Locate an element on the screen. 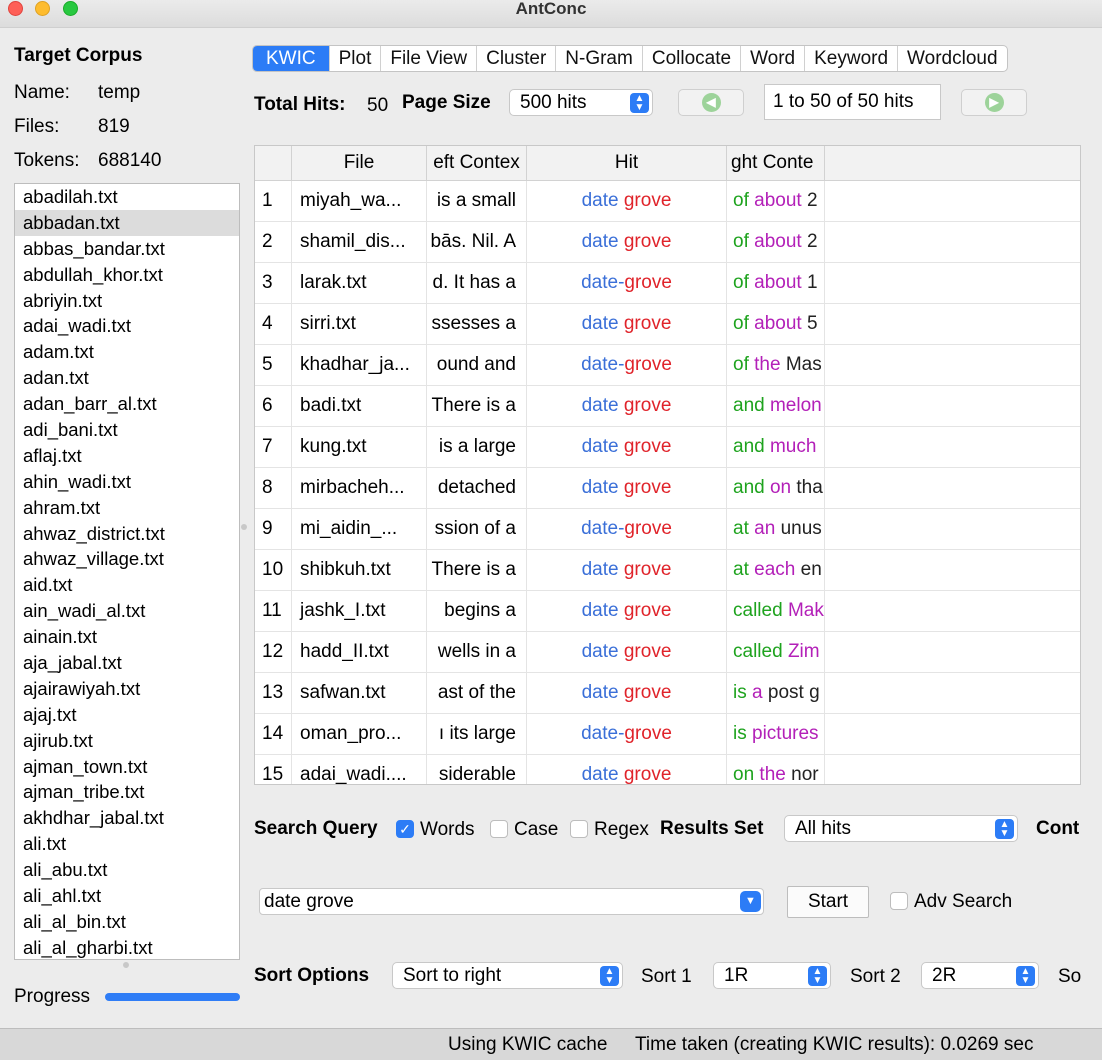 The height and width of the screenshot is (1060, 1102). next-page-button: ▶ is located at coordinates (994, 102).